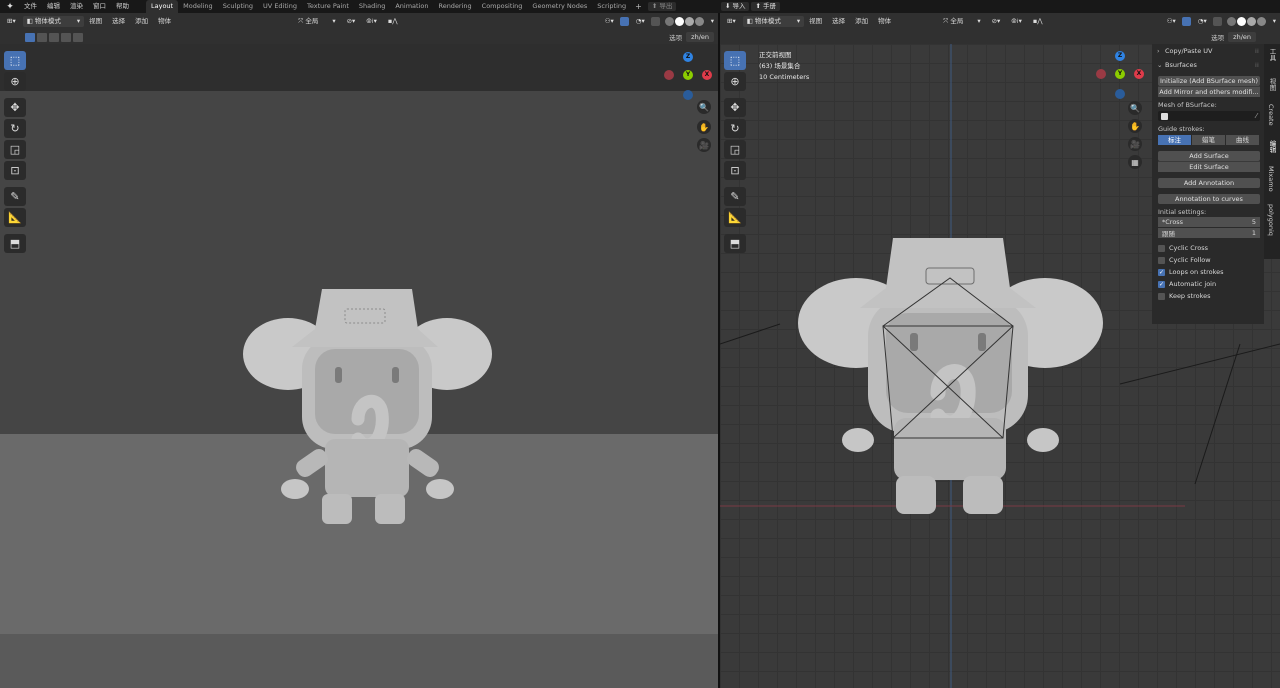  I want to click on solid-shading-icon, so click(679, 21).